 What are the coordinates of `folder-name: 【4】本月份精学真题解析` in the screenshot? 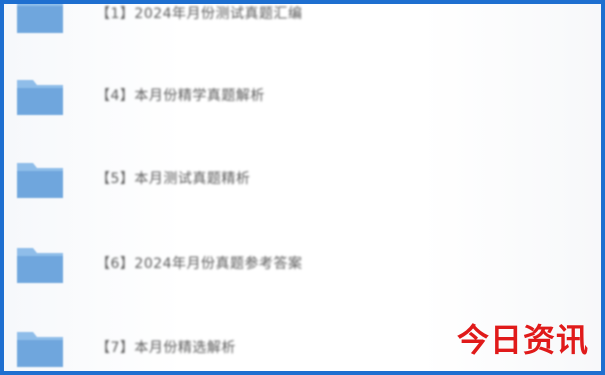 It's located at (180, 96).